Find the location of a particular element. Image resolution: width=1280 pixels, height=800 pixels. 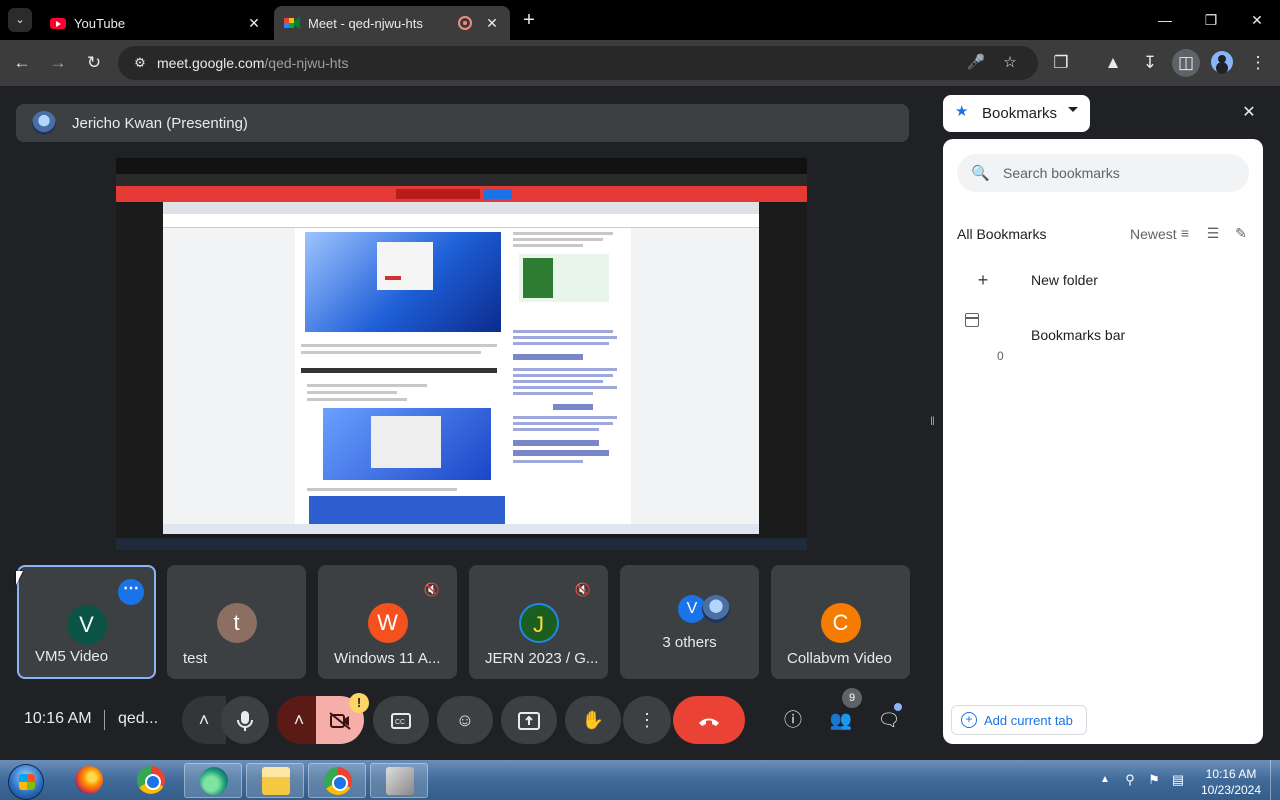

taskbar-explorer is located at coordinates (275, 780).